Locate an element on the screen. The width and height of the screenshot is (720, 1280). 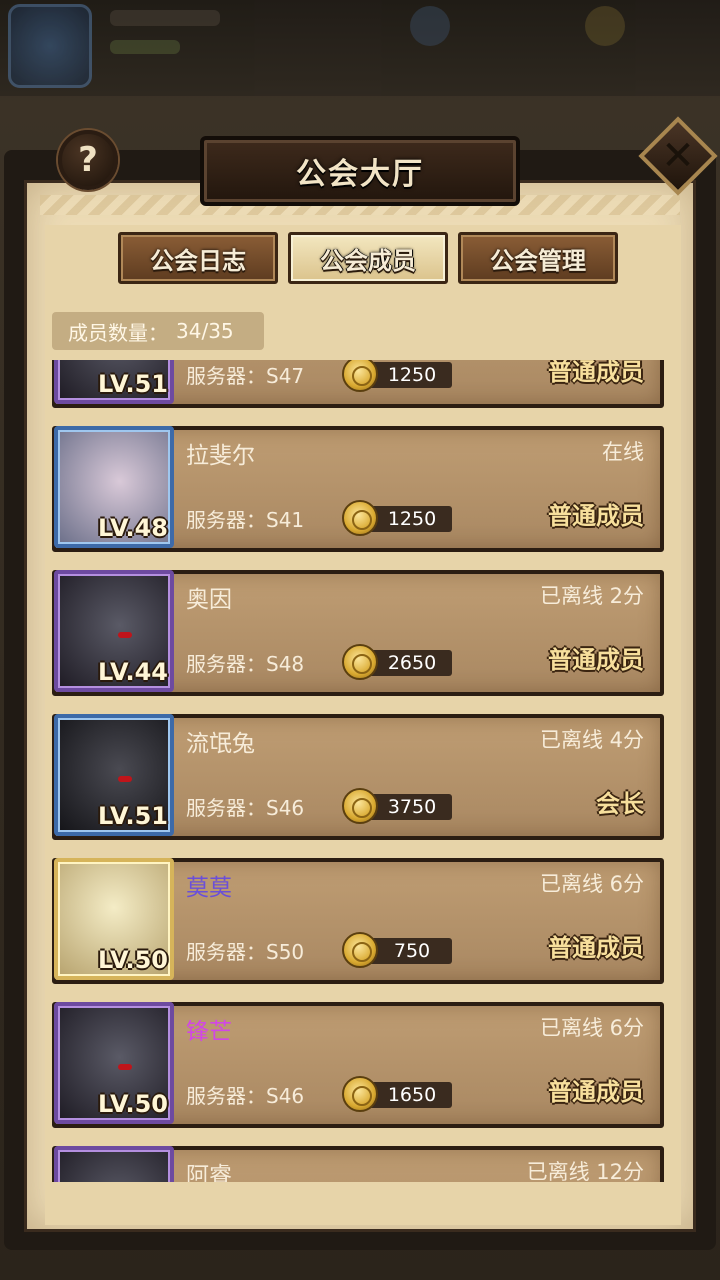
contribution: 750 is located at coordinates (397, 950).